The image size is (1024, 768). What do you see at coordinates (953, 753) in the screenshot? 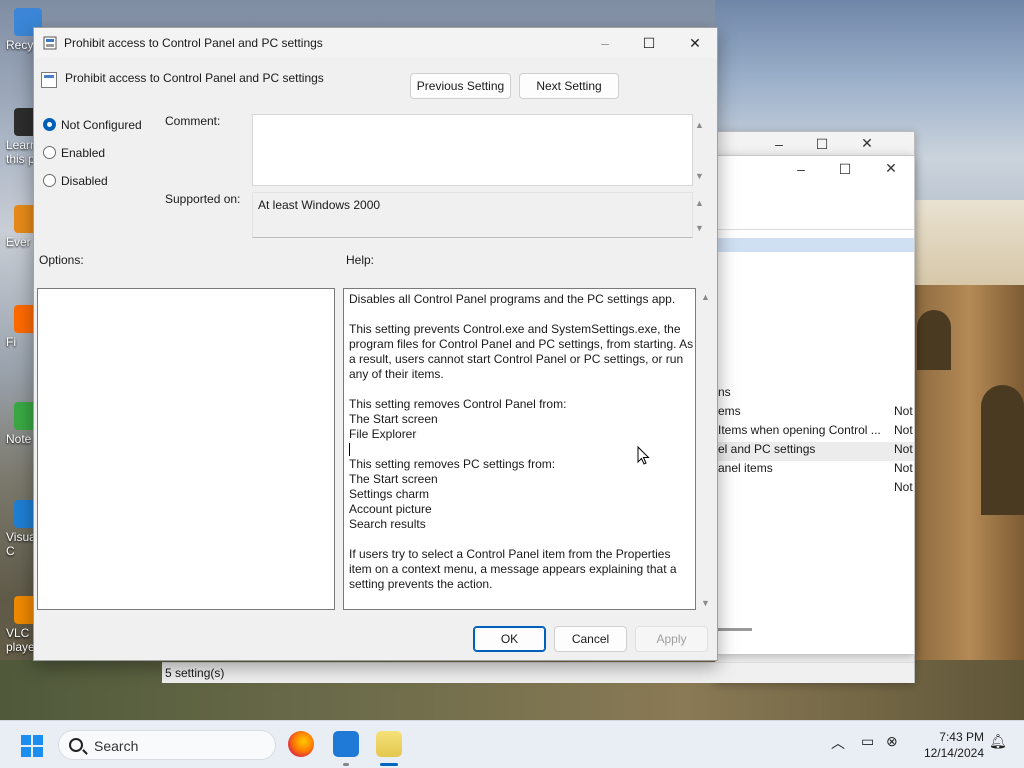
I see `clock-date: 12/14/2024` at bounding box center [953, 753].